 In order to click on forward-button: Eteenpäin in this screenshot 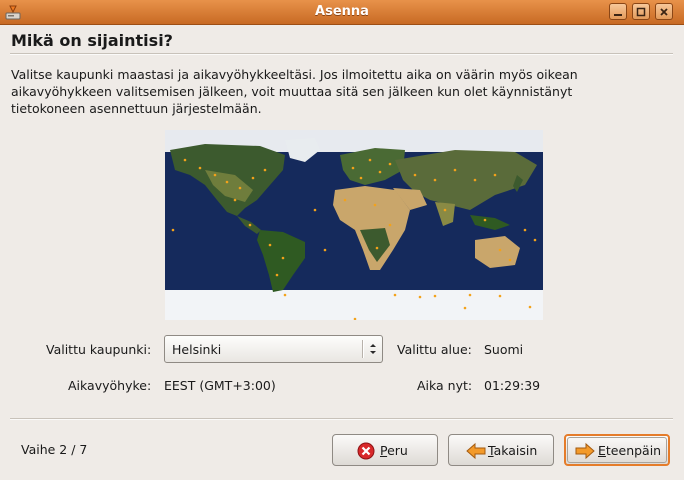, I will do `click(617, 450)`.